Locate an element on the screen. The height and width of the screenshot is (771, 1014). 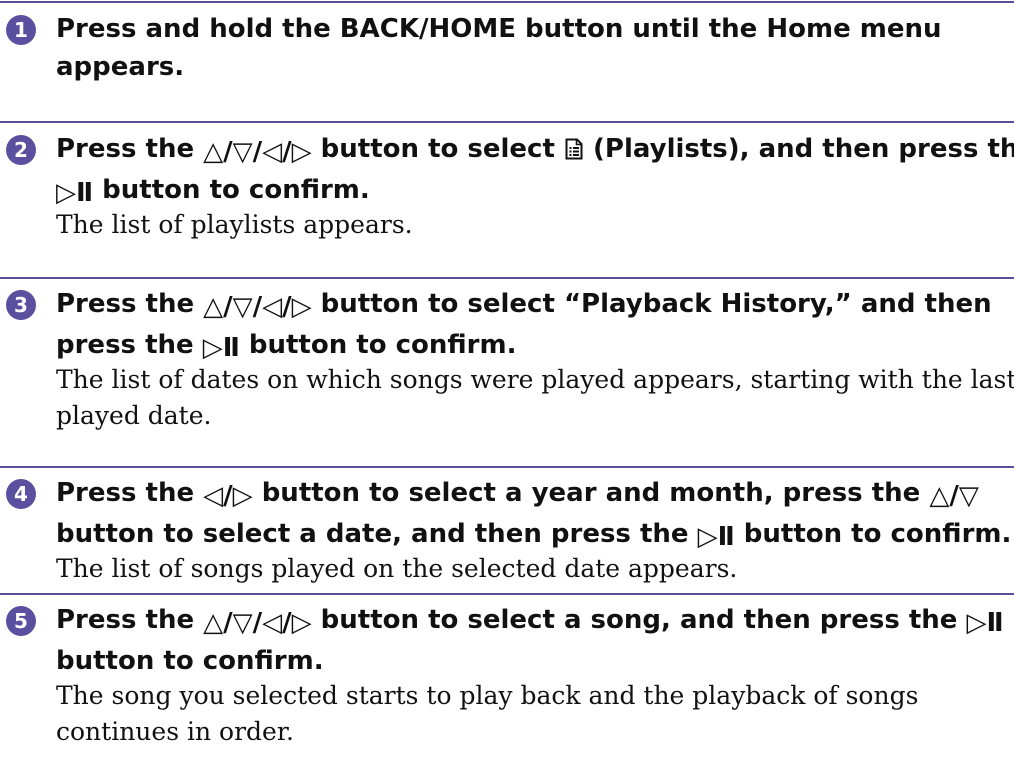
step-number-badge: 3 is located at coordinates (21, 305).